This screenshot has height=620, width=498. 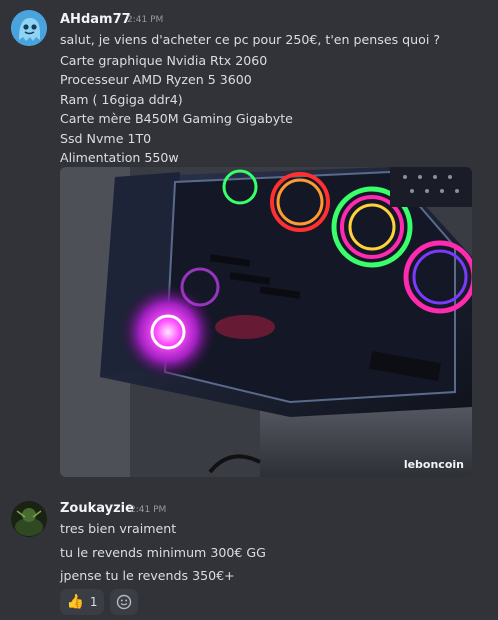 I want to click on message-line: tu le revends minimum 300€ GG, so click(x=163, y=552).